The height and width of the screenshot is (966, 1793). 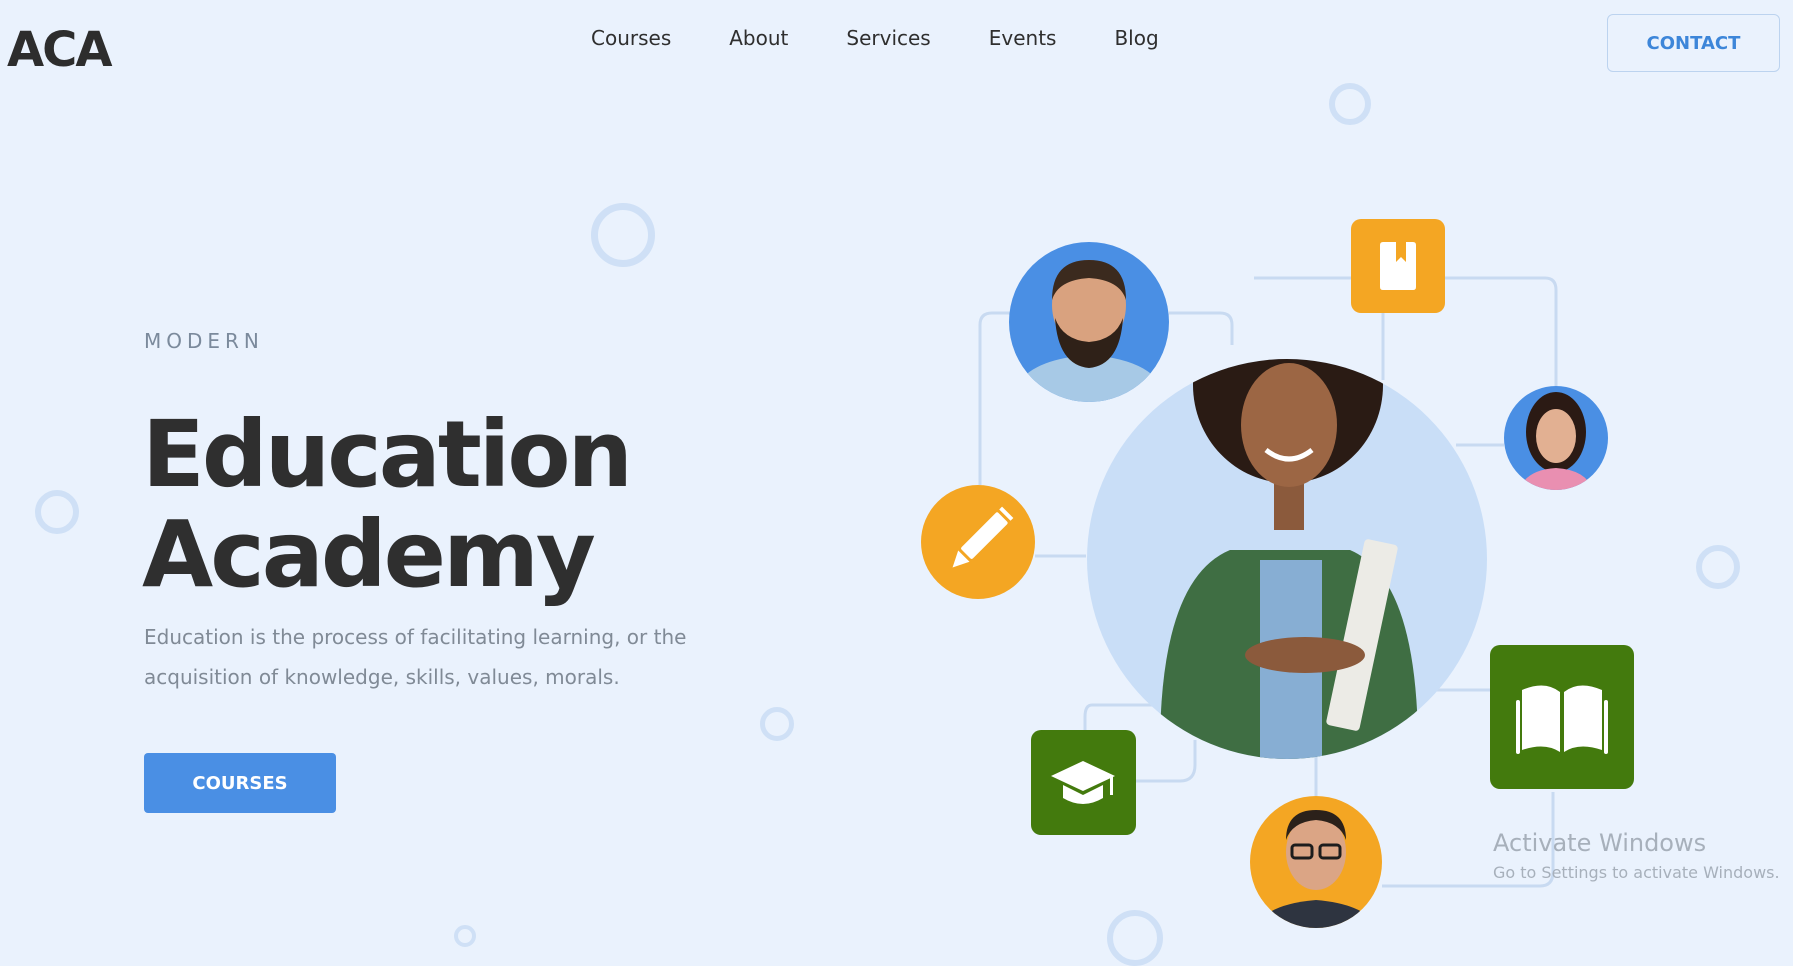 What do you see at coordinates (631, 38) in the screenshot?
I see `nav-link-courses: Courses` at bounding box center [631, 38].